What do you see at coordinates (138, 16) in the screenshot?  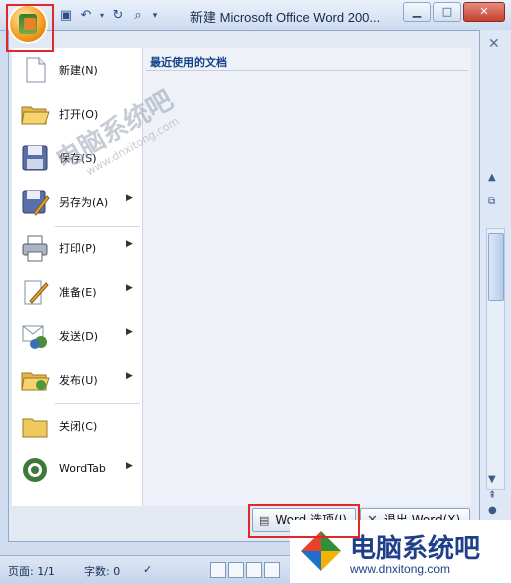 I see `print-preview-icon: ⌕` at bounding box center [138, 16].